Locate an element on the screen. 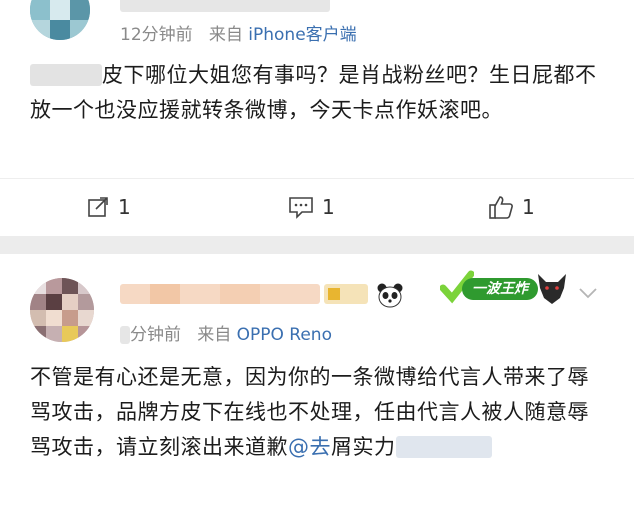 This screenshot has height=514, width=634. chevron-down-icon is located at coordinates (588, 293).